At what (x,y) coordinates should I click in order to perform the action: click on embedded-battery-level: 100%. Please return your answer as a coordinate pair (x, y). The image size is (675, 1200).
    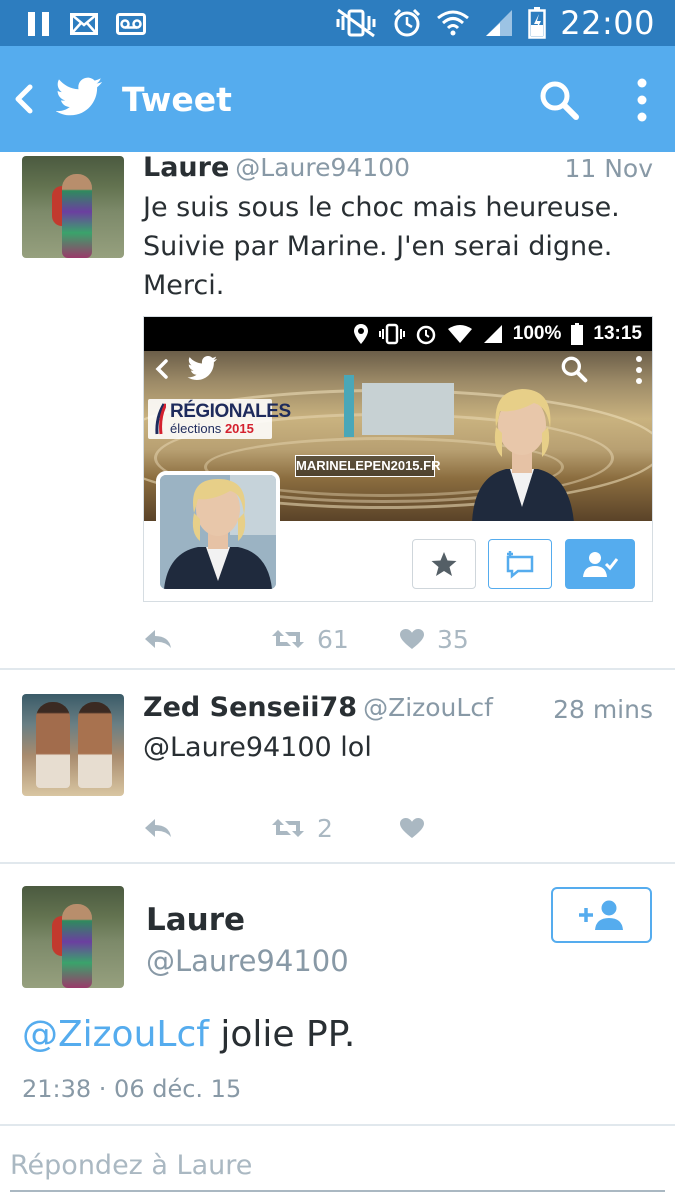
    Looking at the image, I should click on (537, 333).